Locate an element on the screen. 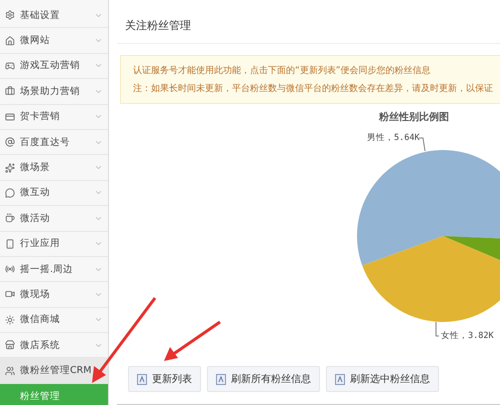 This screenshot has height=405, width=500. sidebar-item: 微信商城 is located at coordinates (54, 321).